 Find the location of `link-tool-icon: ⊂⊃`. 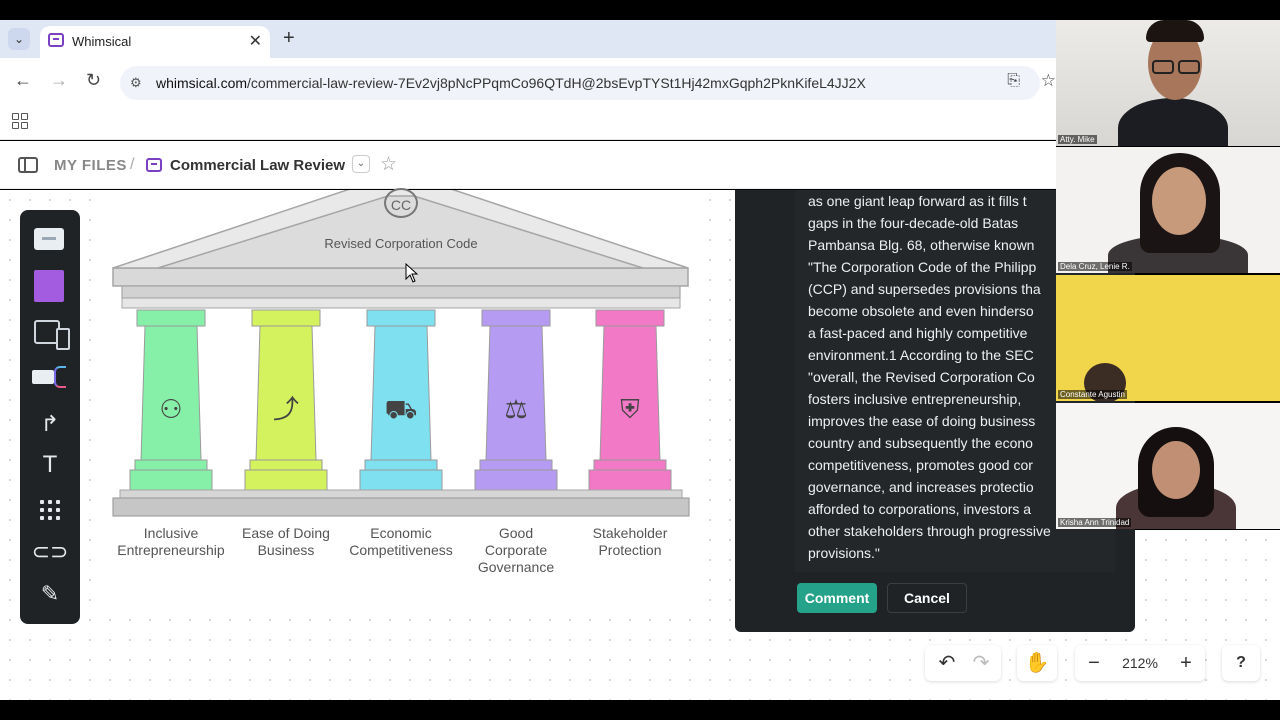

link-tool-icon: ⊂⊃ is located at coordinates (50, 552).